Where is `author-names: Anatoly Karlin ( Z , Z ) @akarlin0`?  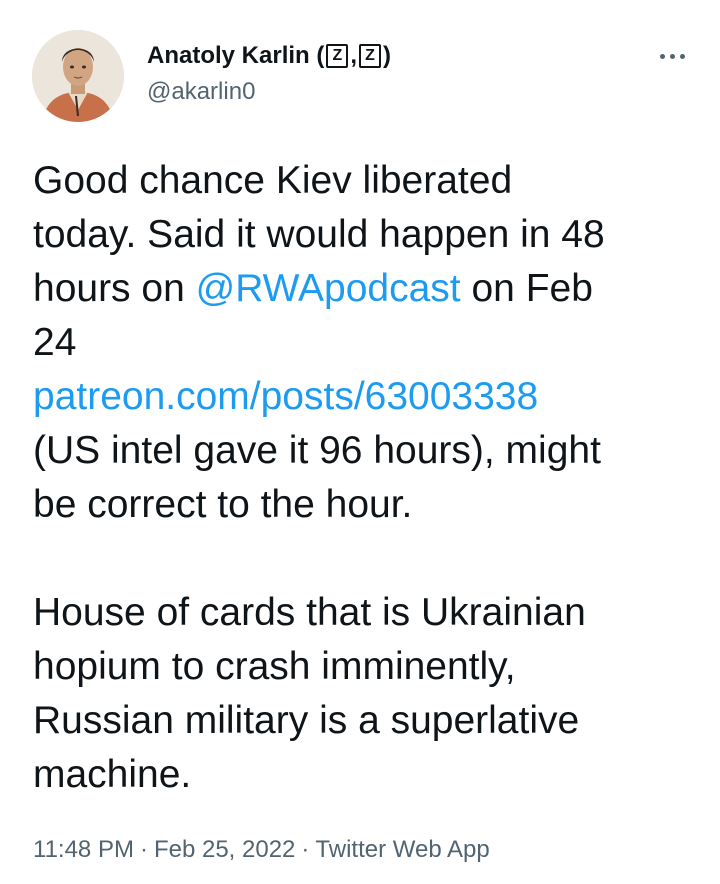
author-names: Anatoly Karlin ( Z , Z ) @akarlin0 is located at coordinates (269, 74).